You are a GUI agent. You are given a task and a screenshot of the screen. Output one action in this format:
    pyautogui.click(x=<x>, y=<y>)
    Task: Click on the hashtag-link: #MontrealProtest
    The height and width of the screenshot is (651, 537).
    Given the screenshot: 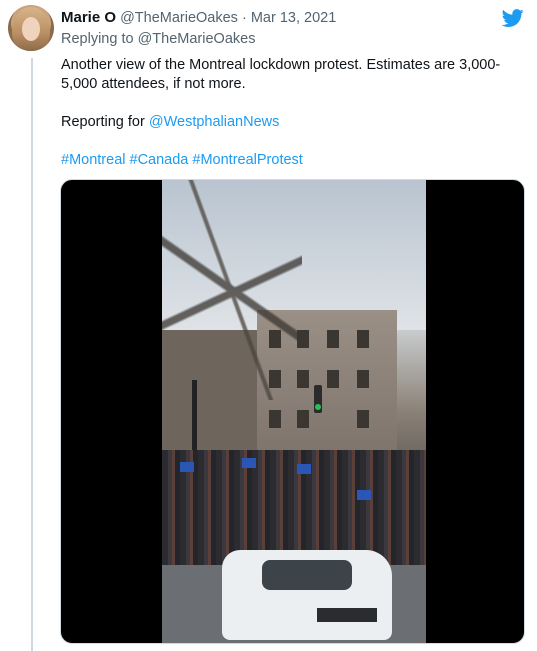 What is the action you would take?
    pyautogui.click(x=247, y=160)
    